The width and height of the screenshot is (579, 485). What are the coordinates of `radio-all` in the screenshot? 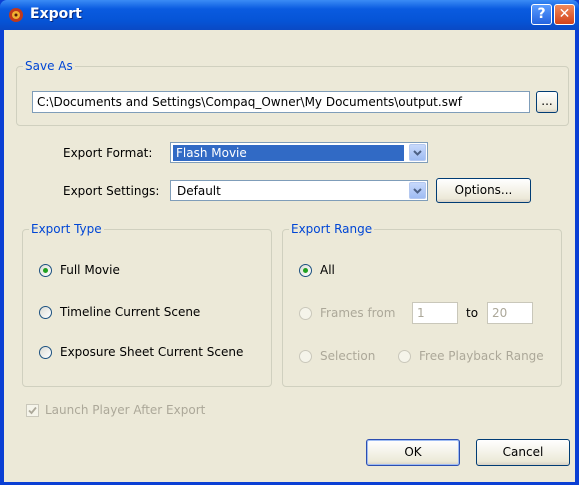 It's located at (305, 270).